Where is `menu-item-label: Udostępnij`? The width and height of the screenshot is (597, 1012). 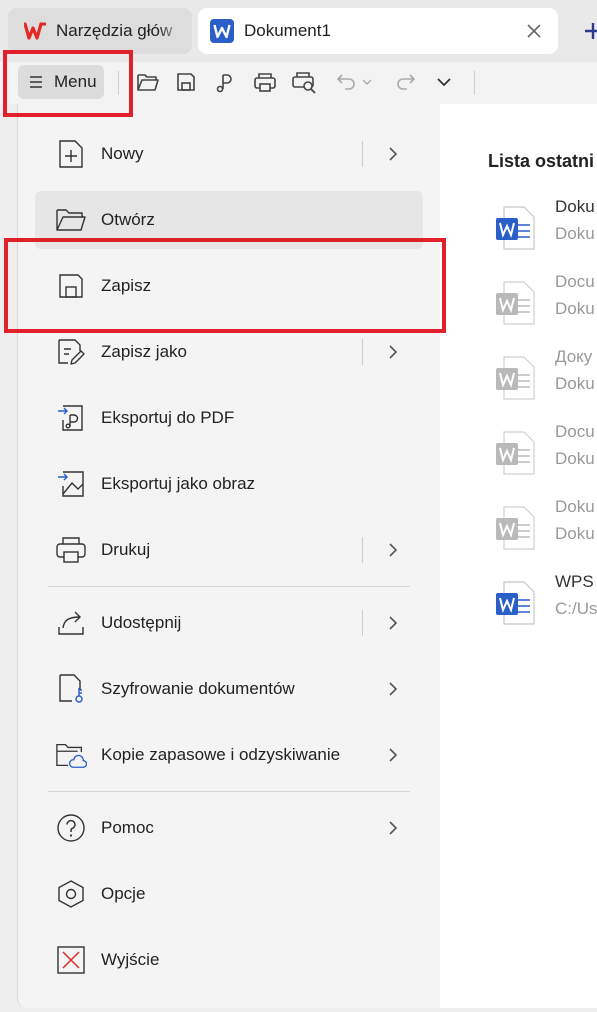 menu-item-label: Udostępnij is located at coordinates (141, 622).